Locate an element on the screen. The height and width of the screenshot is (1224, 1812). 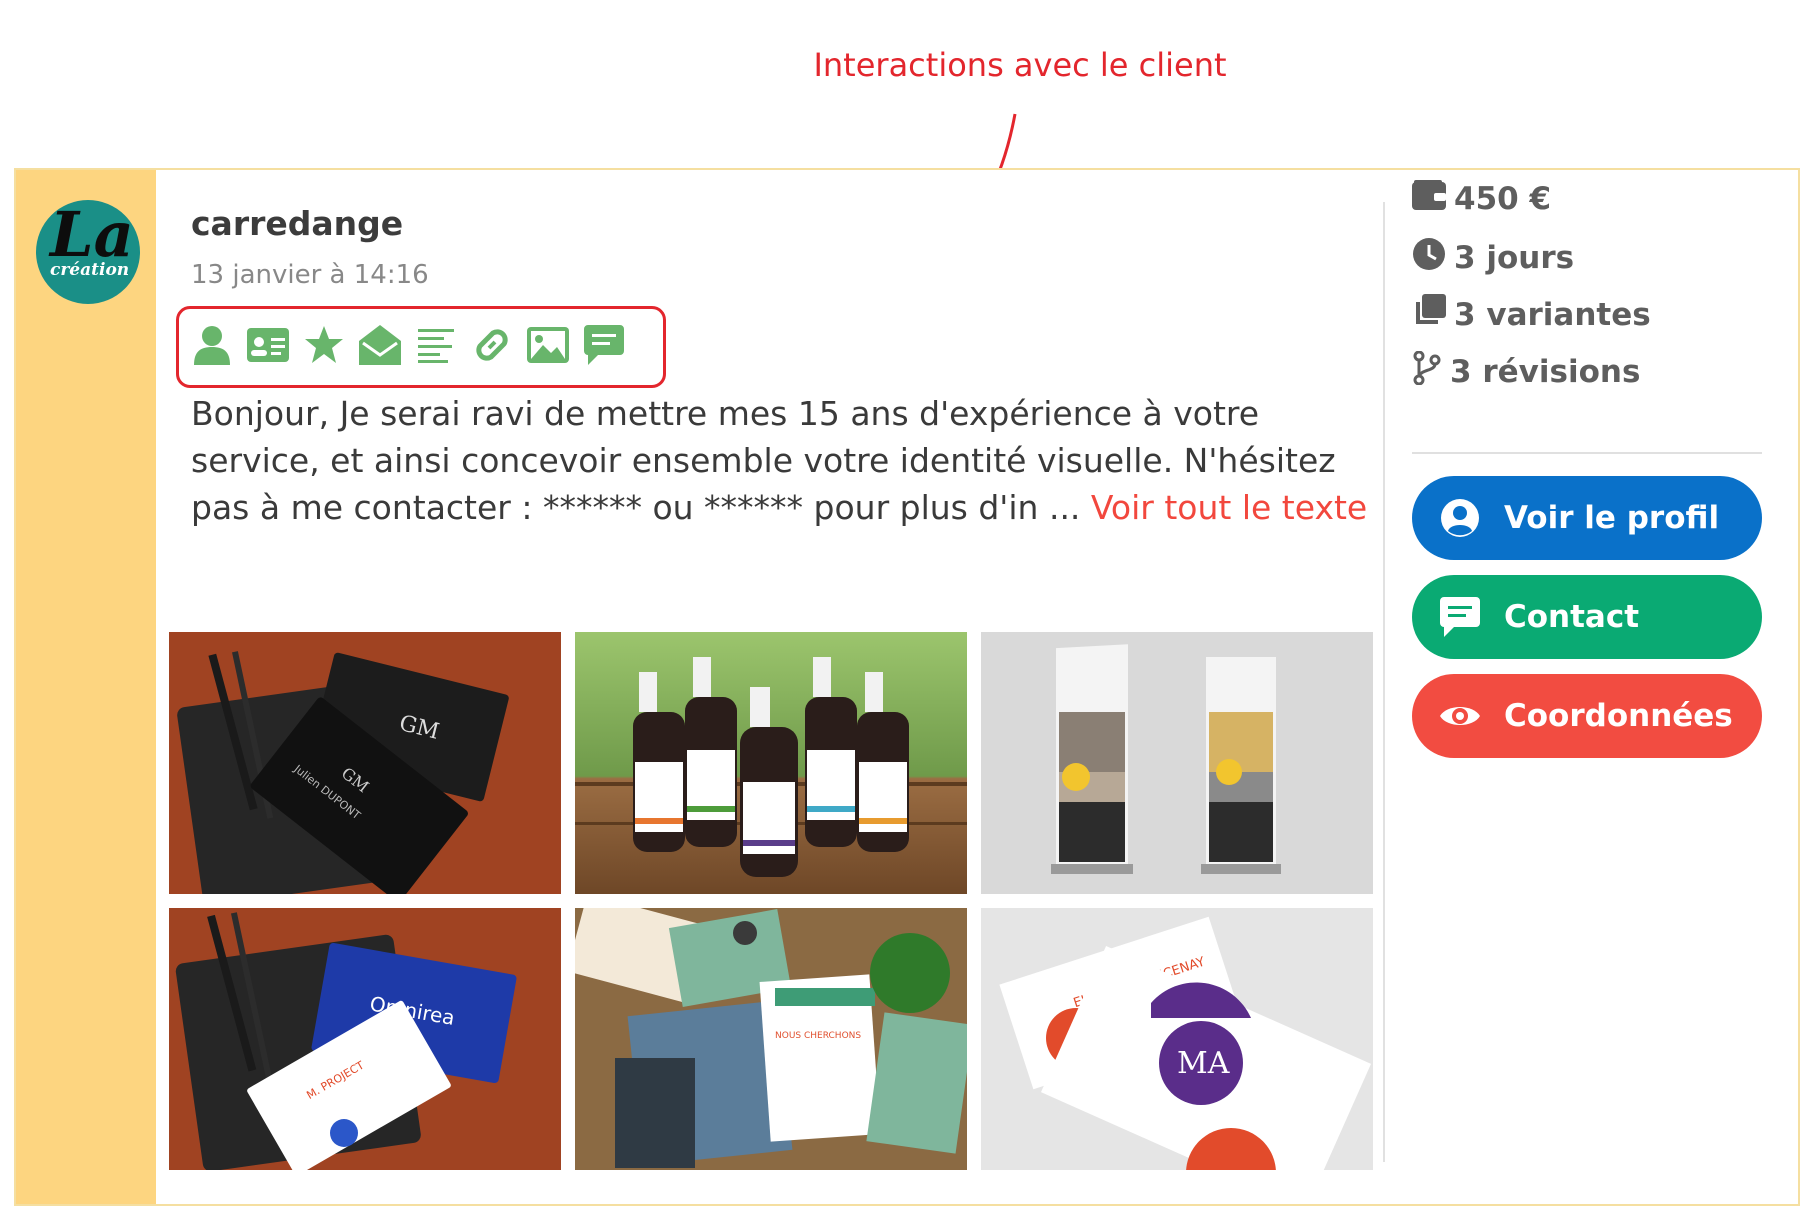
portfolio-image-bottles is located at coordinates (771, 763).